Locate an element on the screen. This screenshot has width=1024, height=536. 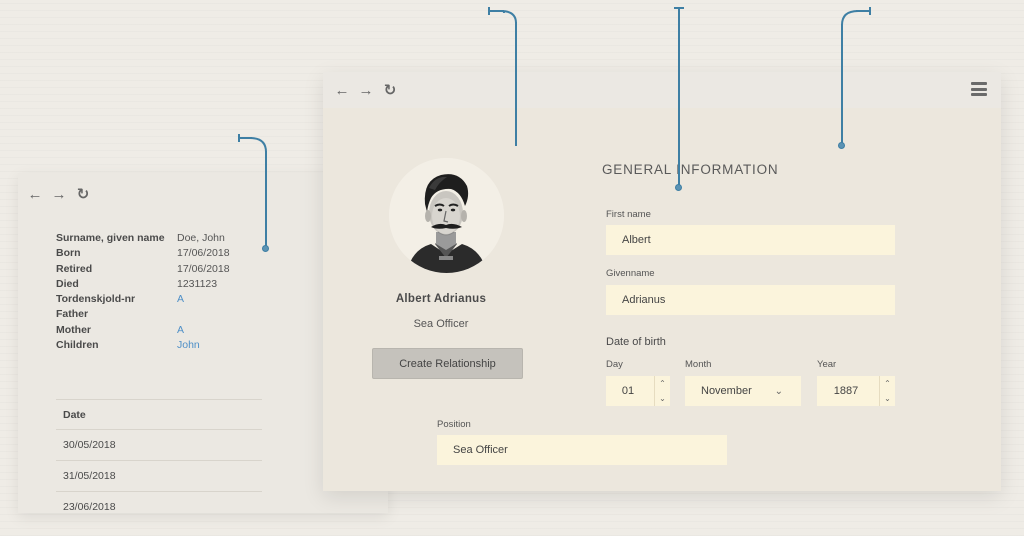
date-table: Date 30/05/2018 31/05/2018 23/06/2018 is located at coordinates (159, 456).